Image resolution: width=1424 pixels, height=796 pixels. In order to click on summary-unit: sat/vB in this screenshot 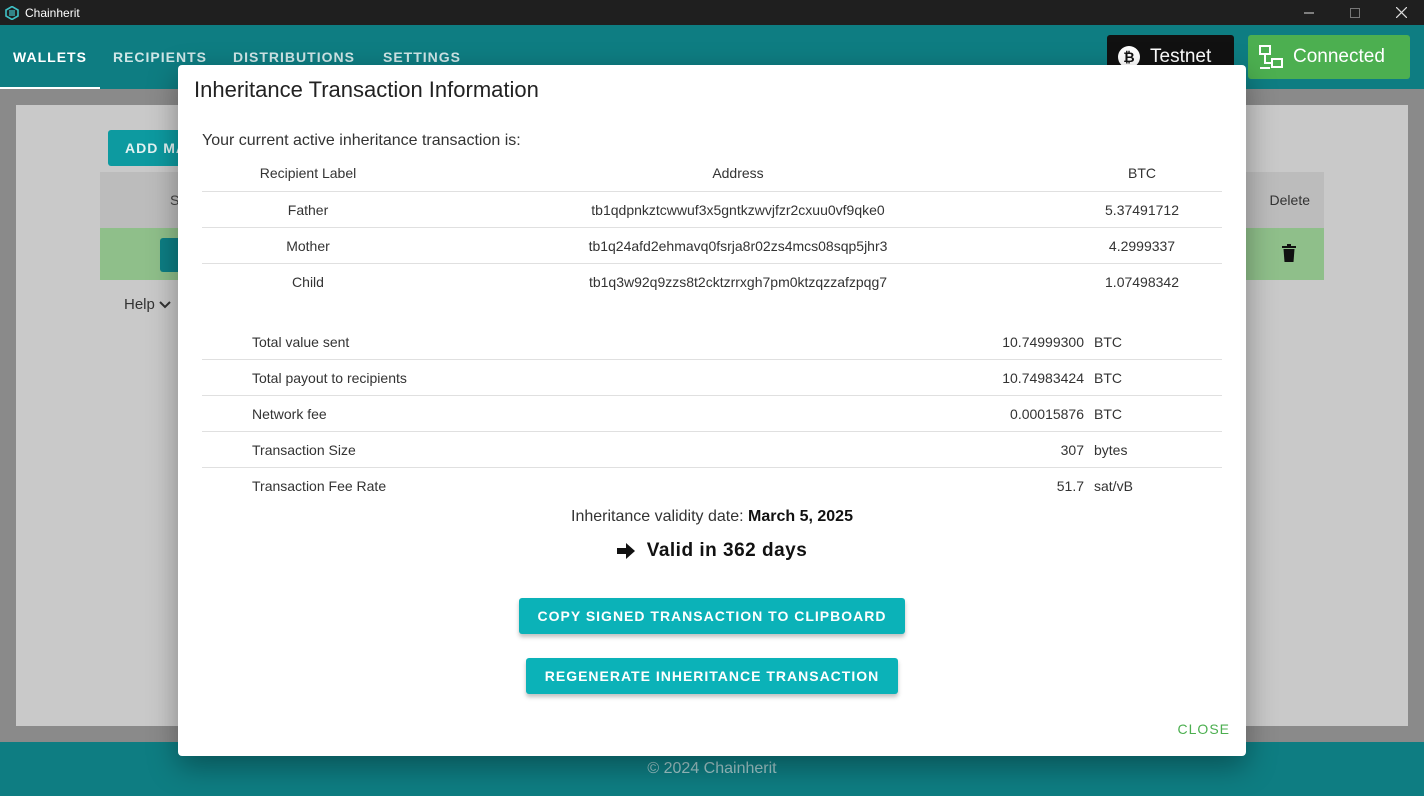, I will do `click(1113, 486)`.